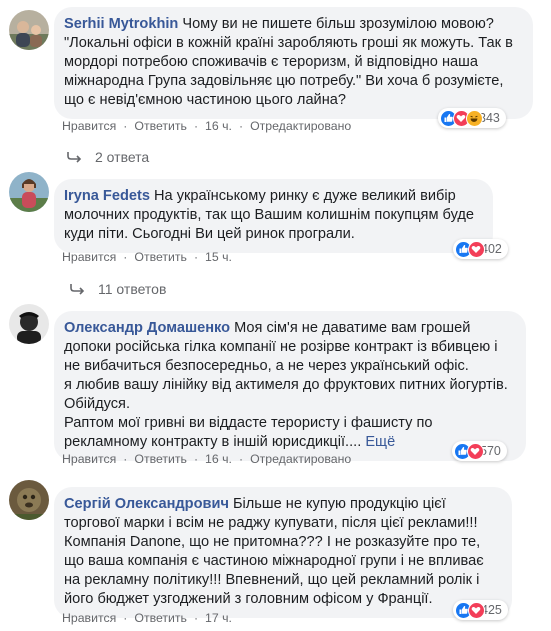  Describe the element at coordinates (121, 24) in the screenshot. I see `comment-author: Serhii Mytrokhin` at that location.